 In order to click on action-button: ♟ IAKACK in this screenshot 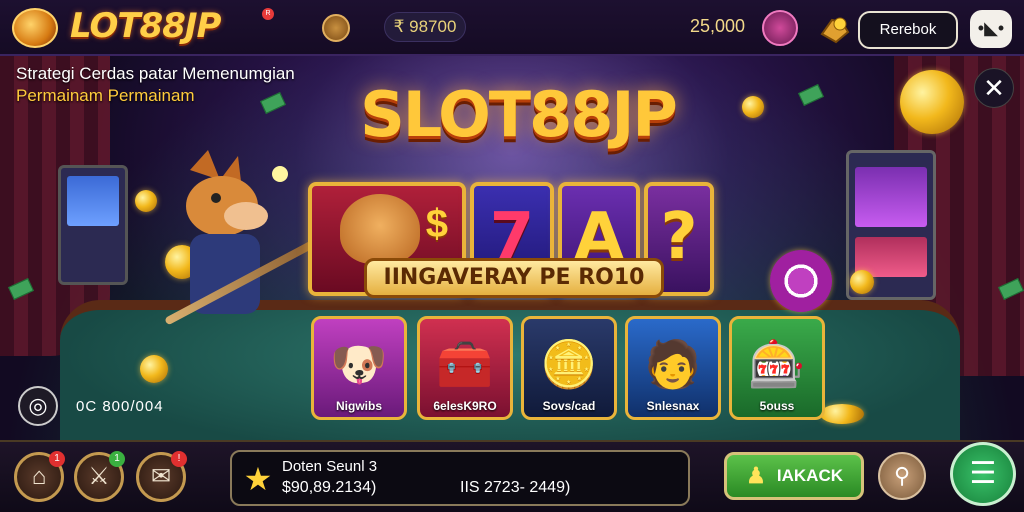, I will do `click(794, 476)`.